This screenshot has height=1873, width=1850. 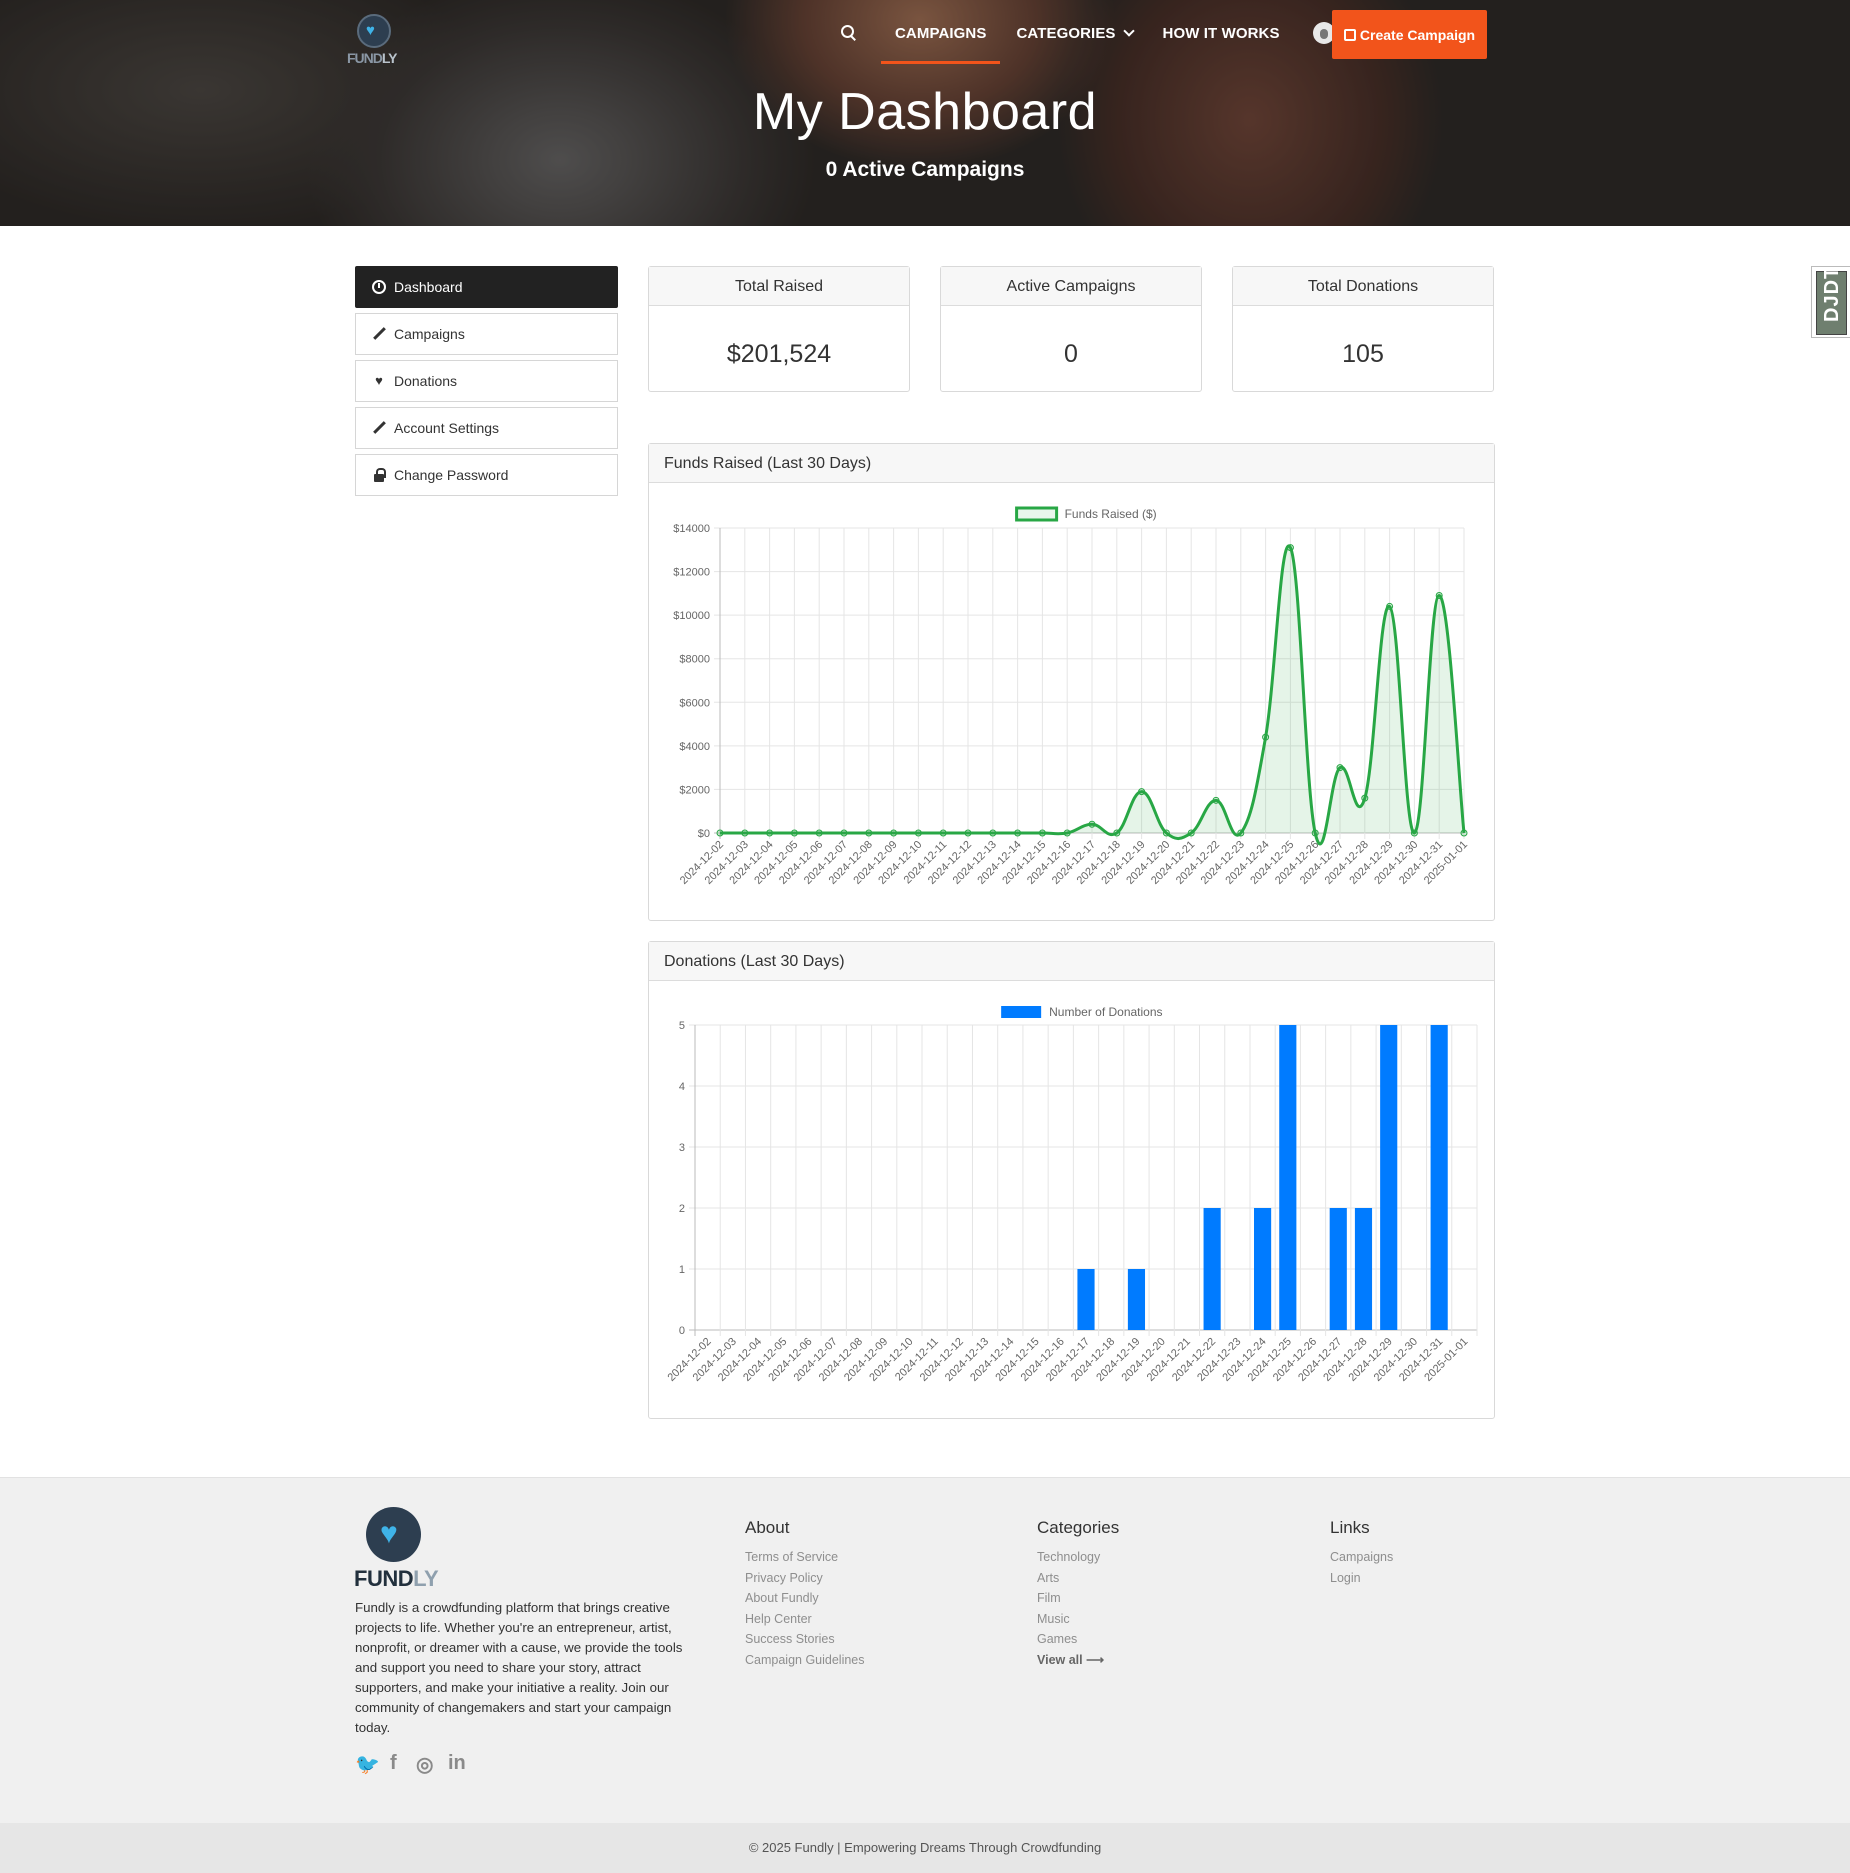 What do you see at coordinates (486, 475) in the screenshot?
I see `sidebar-item-change-password: Change Password` at bounding box center [486, 475].